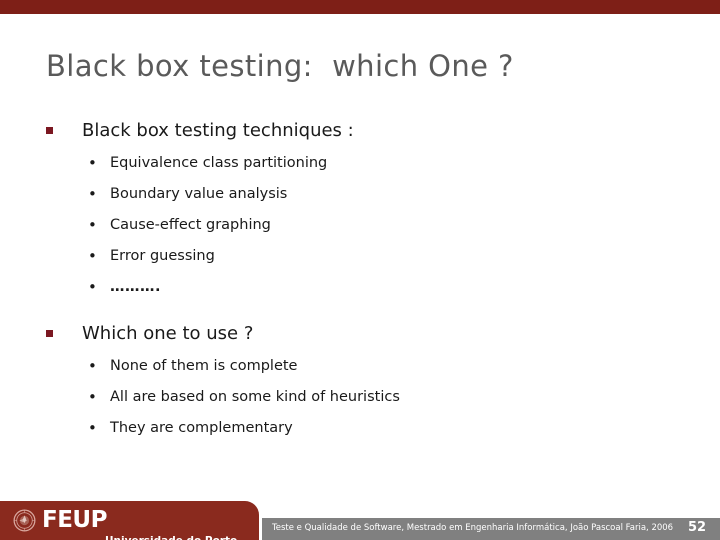 The image size is (720, 540). Describe the element at coordinates (199, 194) in the screenshot. I see `list-item-label: Boundary value analysis` at that location.